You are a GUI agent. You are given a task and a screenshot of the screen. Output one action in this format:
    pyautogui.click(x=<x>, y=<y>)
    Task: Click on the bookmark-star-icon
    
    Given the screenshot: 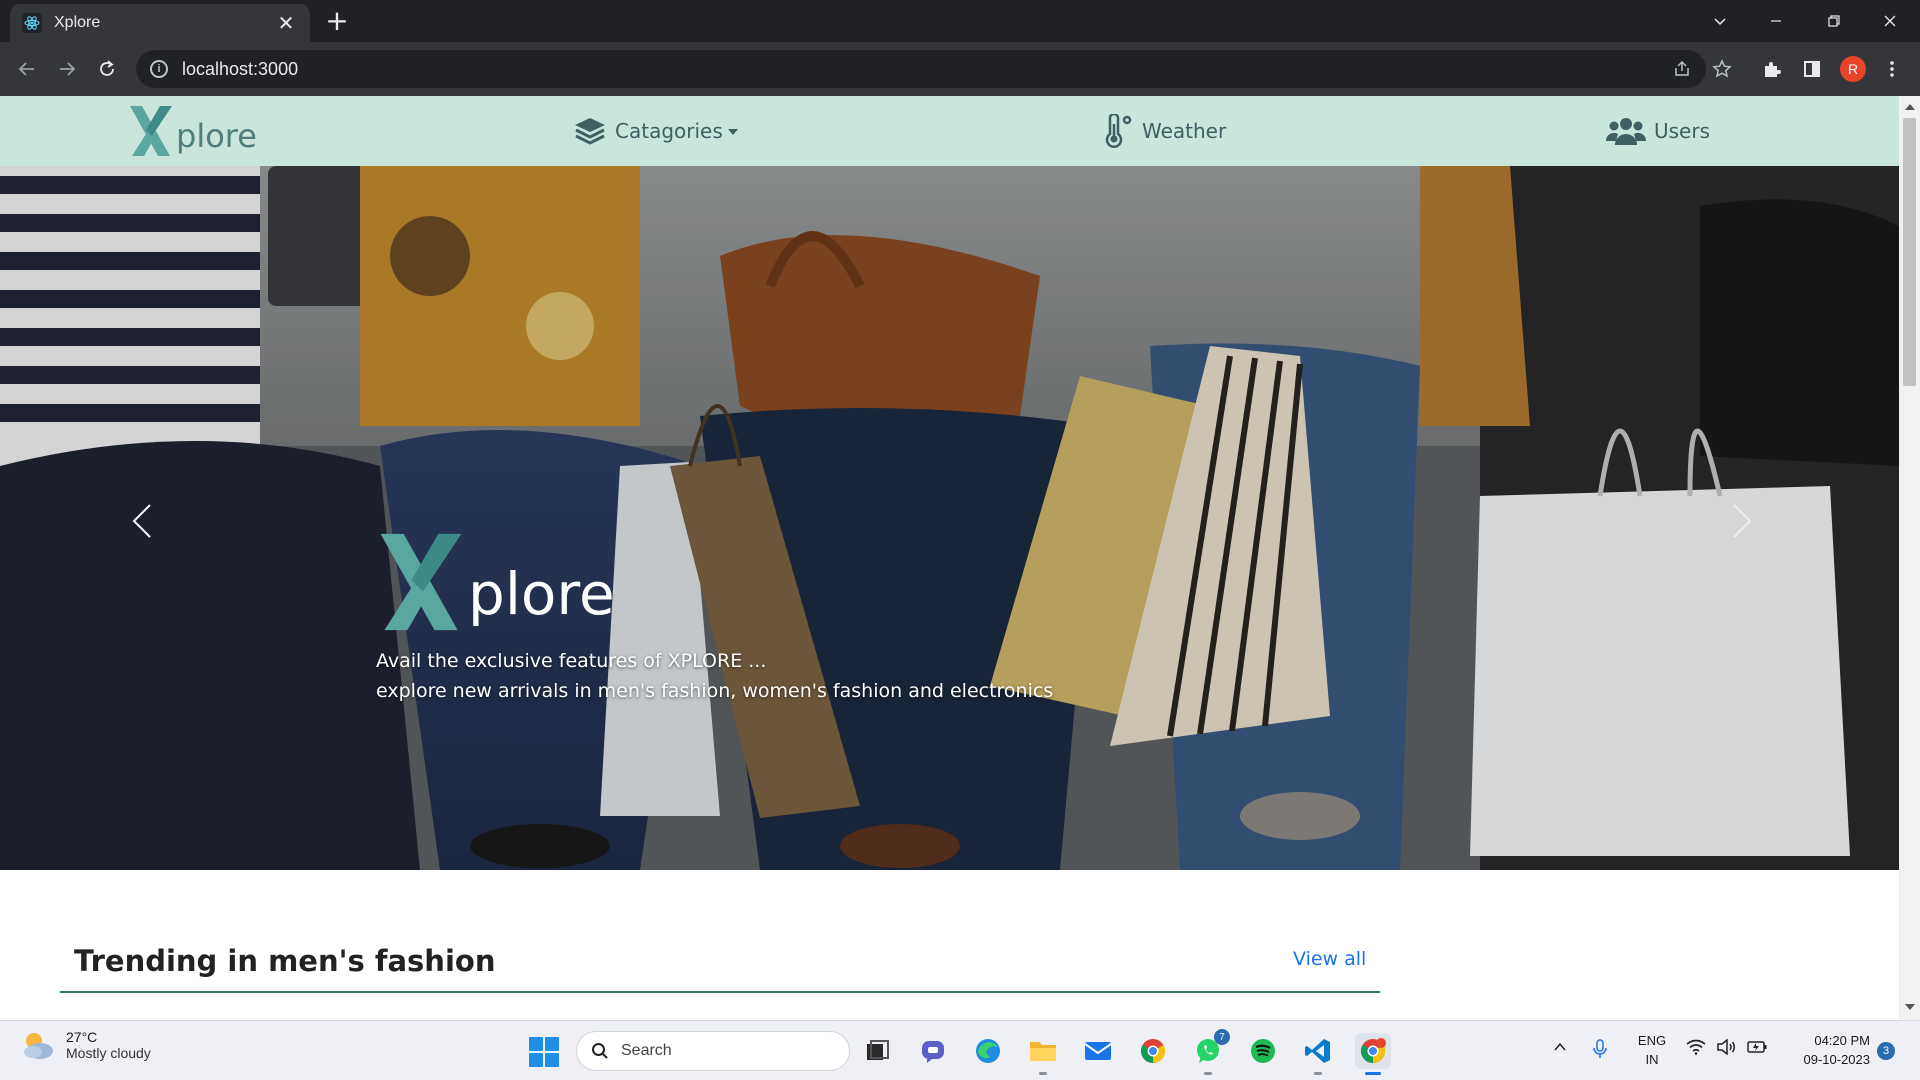 What is the action you would take?
    pyautogui.click(x=1722, y=69)
    